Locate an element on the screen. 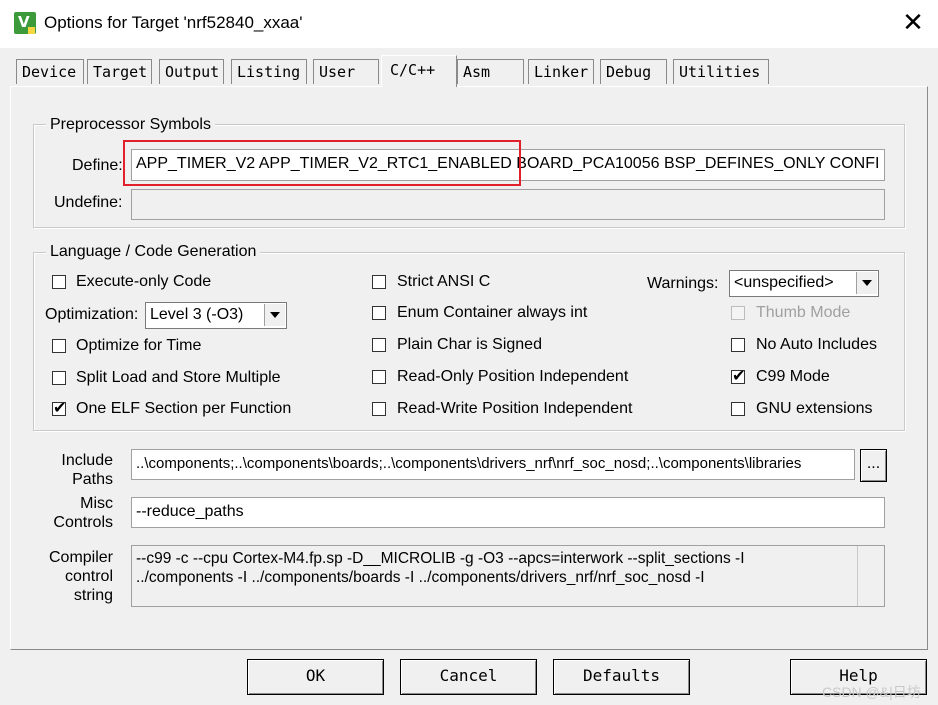  execute-only-checkbox is located at coordinates (59, 282).